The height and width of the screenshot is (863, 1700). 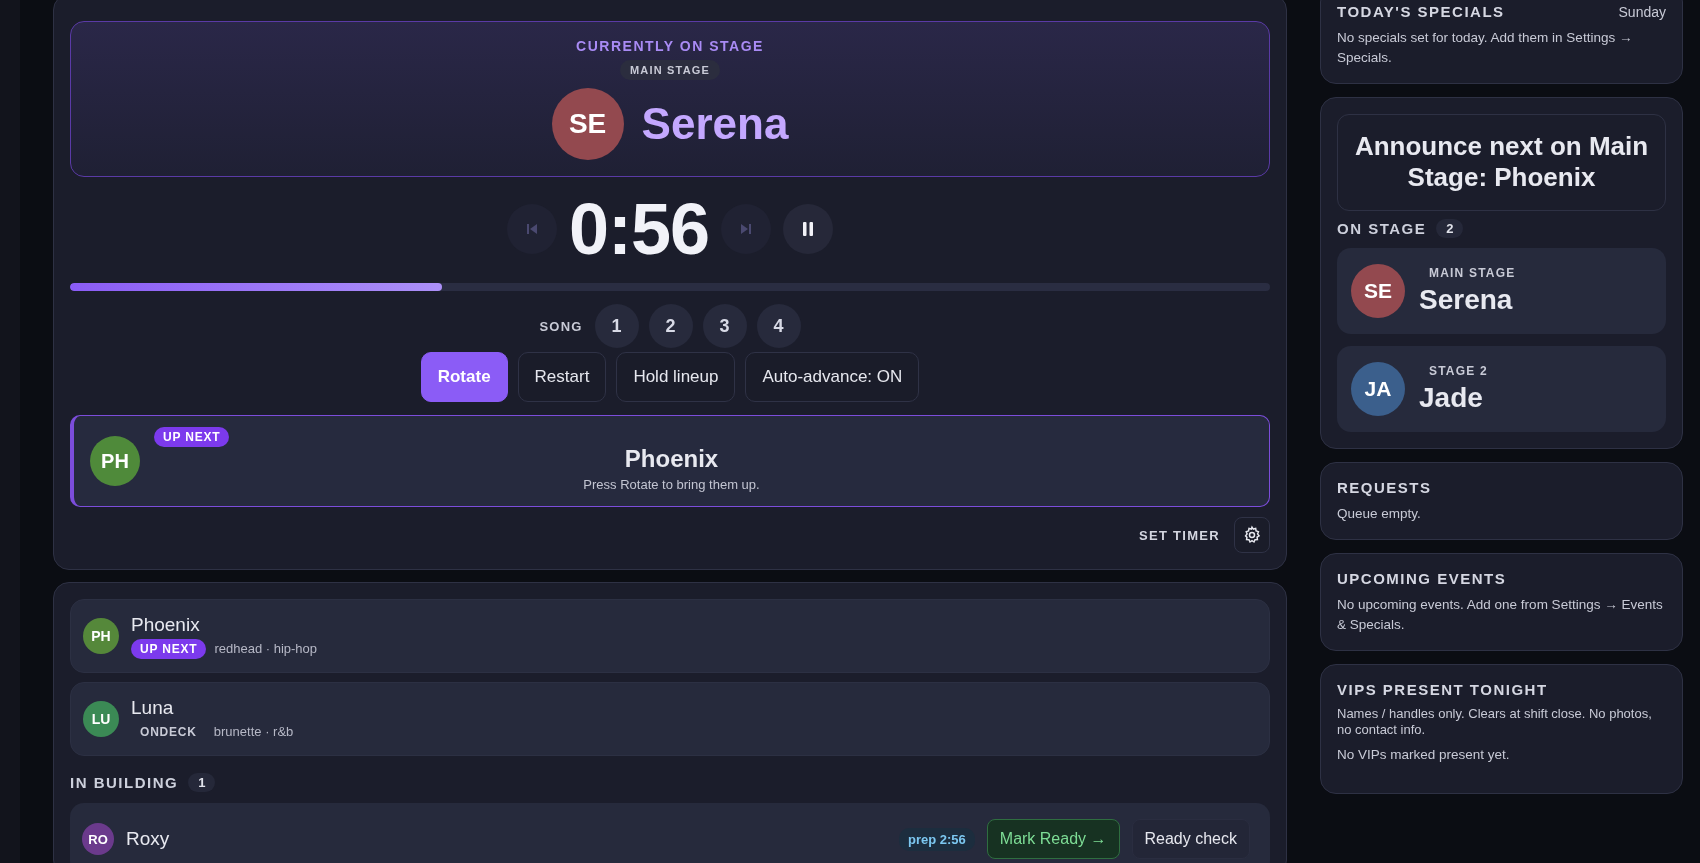 I want to click on skip-back-icon, so click(x=531, y=229).